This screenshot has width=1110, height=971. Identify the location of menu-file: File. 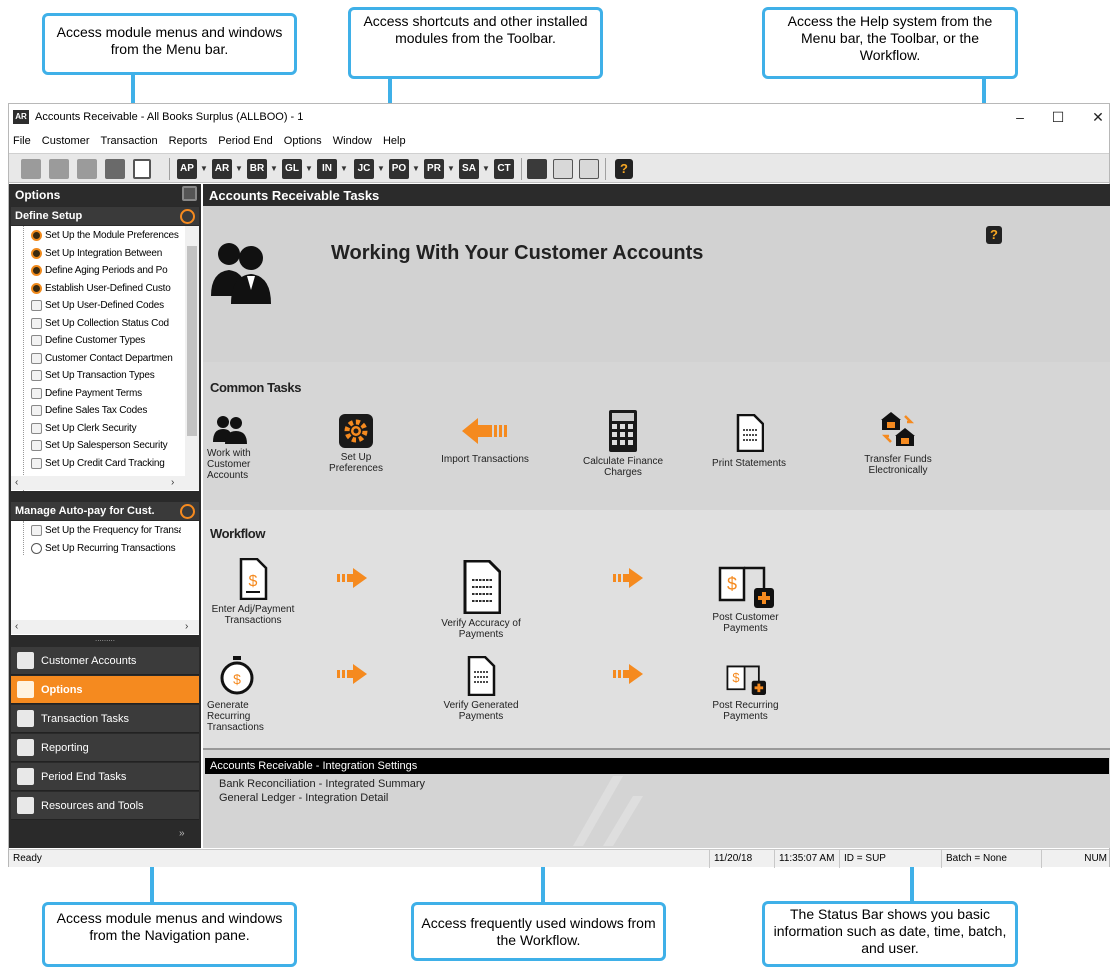
(22, 139).